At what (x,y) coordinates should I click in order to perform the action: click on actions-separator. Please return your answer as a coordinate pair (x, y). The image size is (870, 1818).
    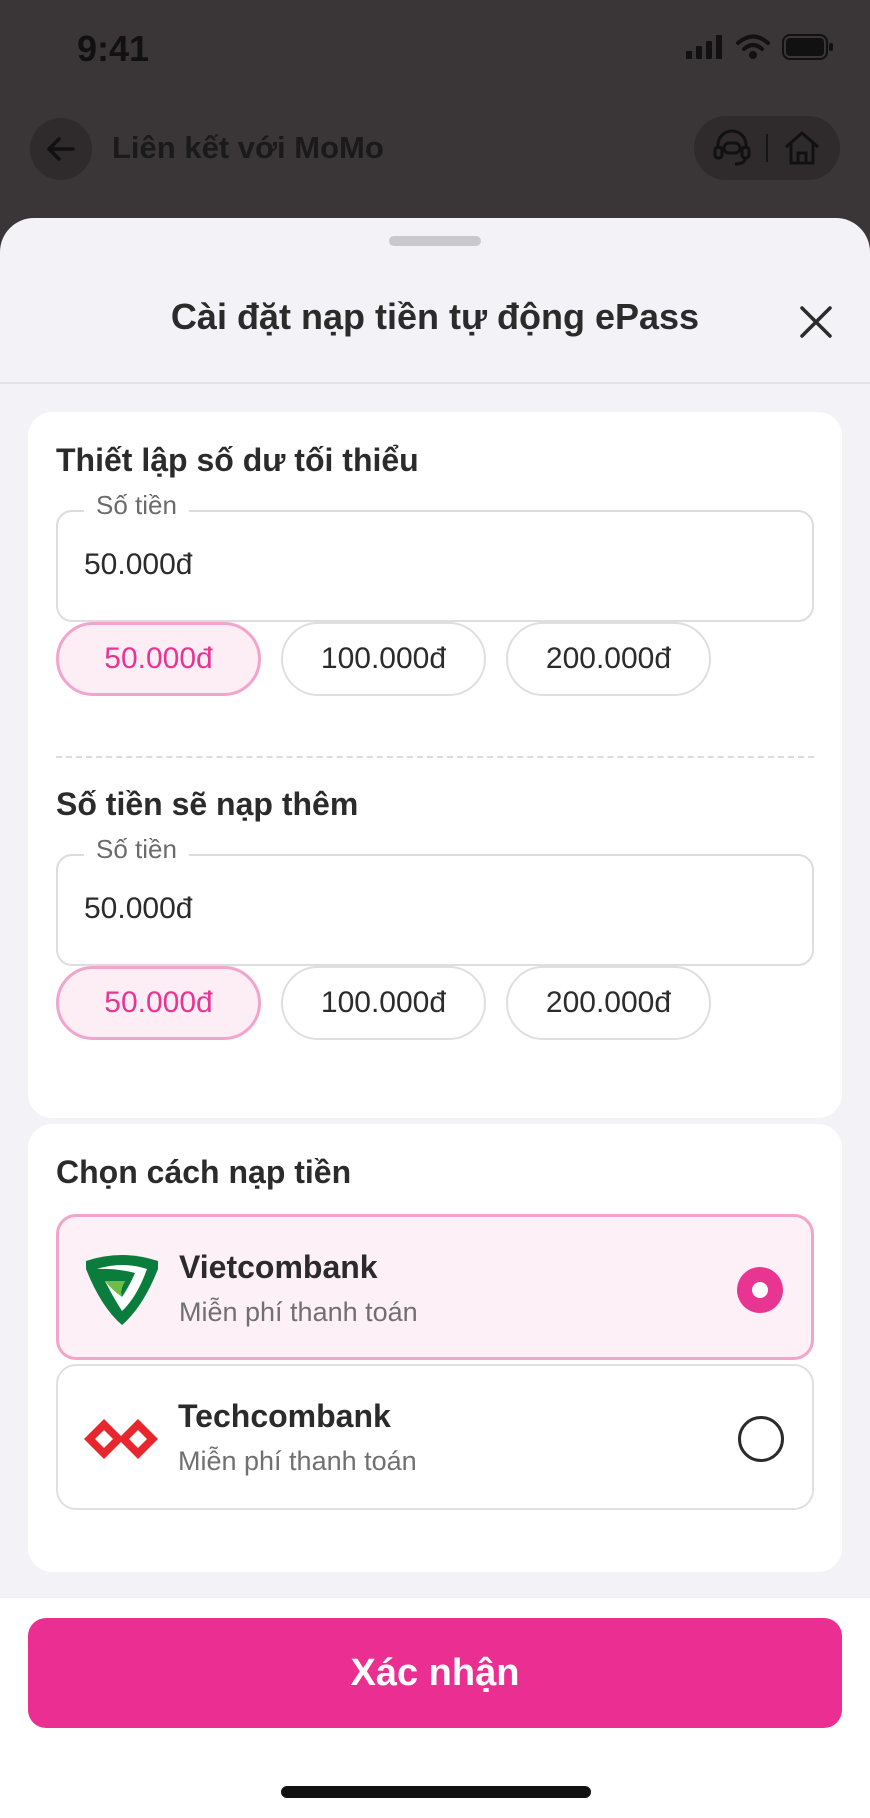
    Looking at the image, I should click on (766, 148).